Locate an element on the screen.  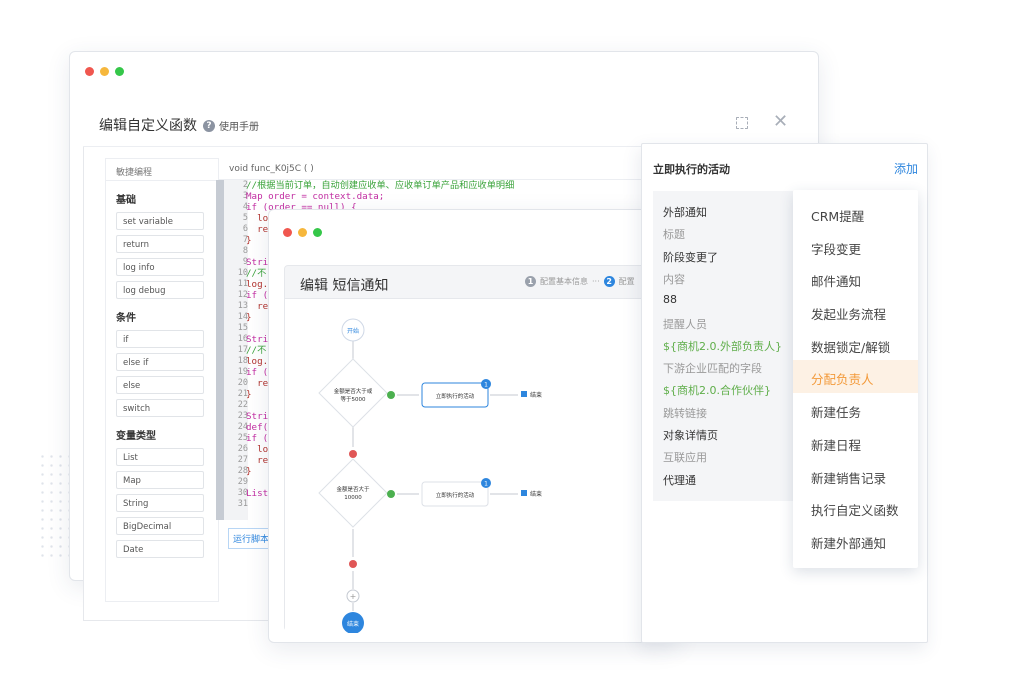
snippet-item: String is located at coordinates (160, 503).